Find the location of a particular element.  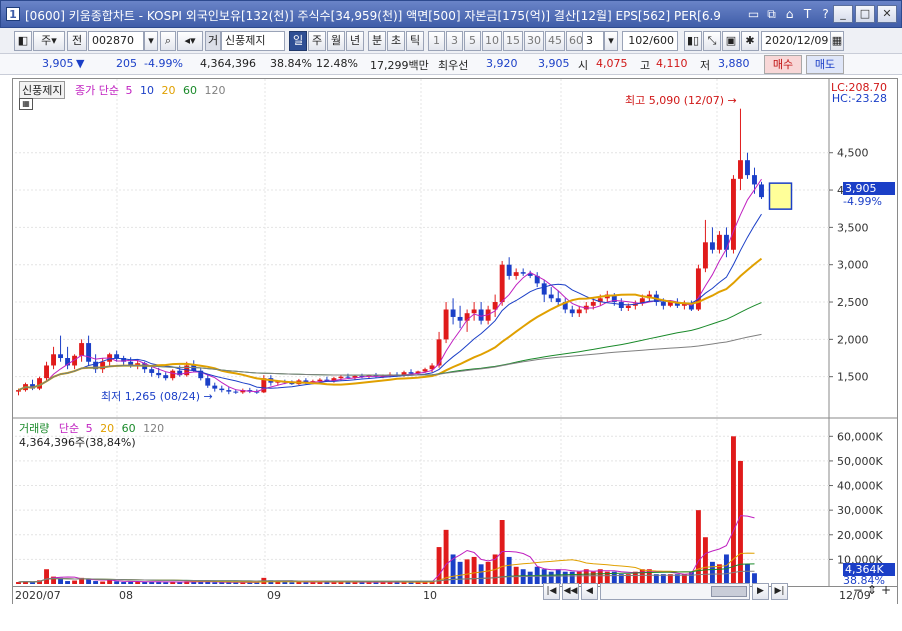

date-field: 2020/12/09 is located at coordinates (796, 41).